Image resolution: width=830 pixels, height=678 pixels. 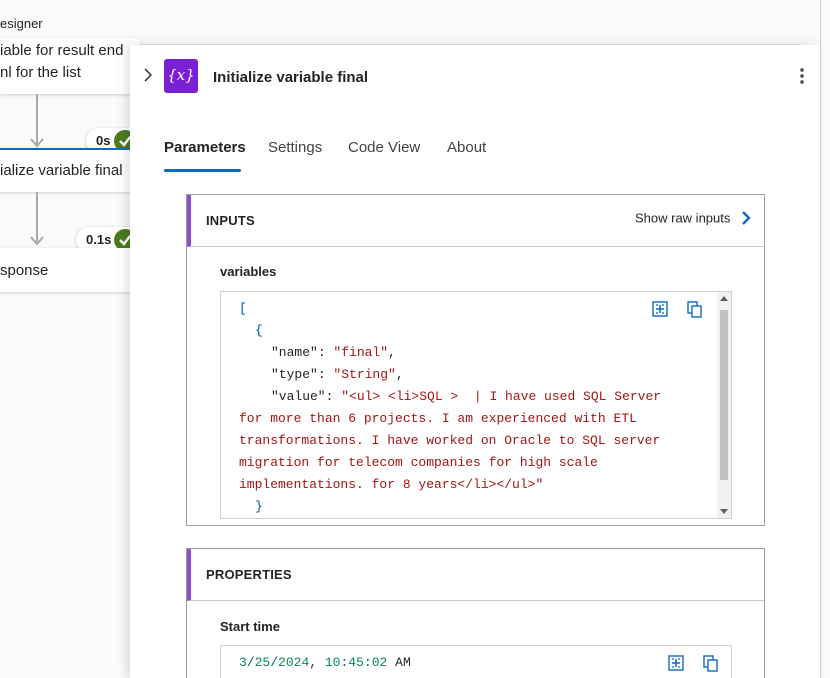 I want to click on workflow-step-card: iable for result end nl for the list, so click(x=70, y=66).